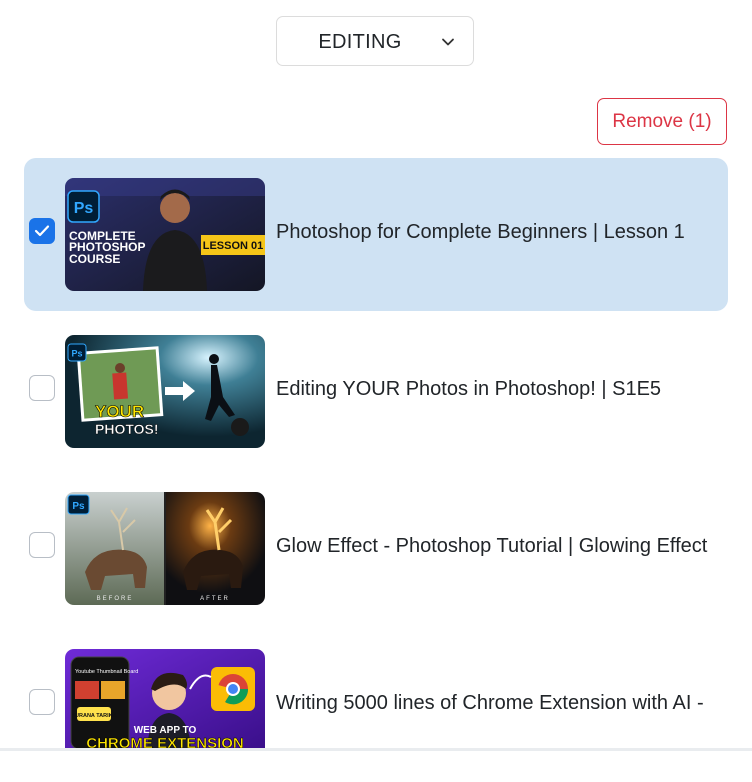 This screenshot has width=752, height=782. What do you see at coordinates (165, 742) in the screenshot?
I see `thumb-text-line2: CHROME EXTENSION` at bounding box center [165, 742].